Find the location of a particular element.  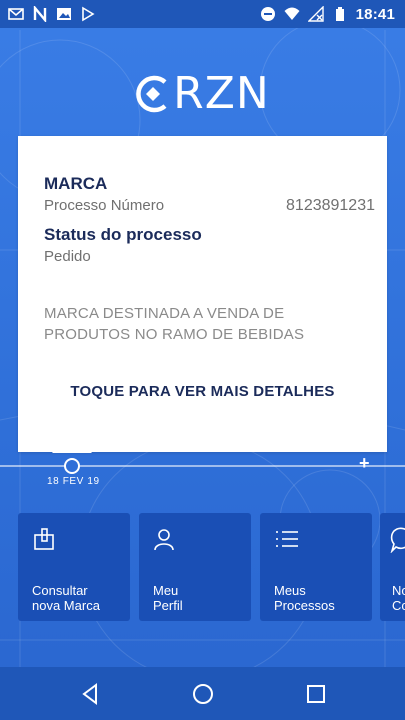

status-bar: 18:41 is located at coordinates (202, 14).